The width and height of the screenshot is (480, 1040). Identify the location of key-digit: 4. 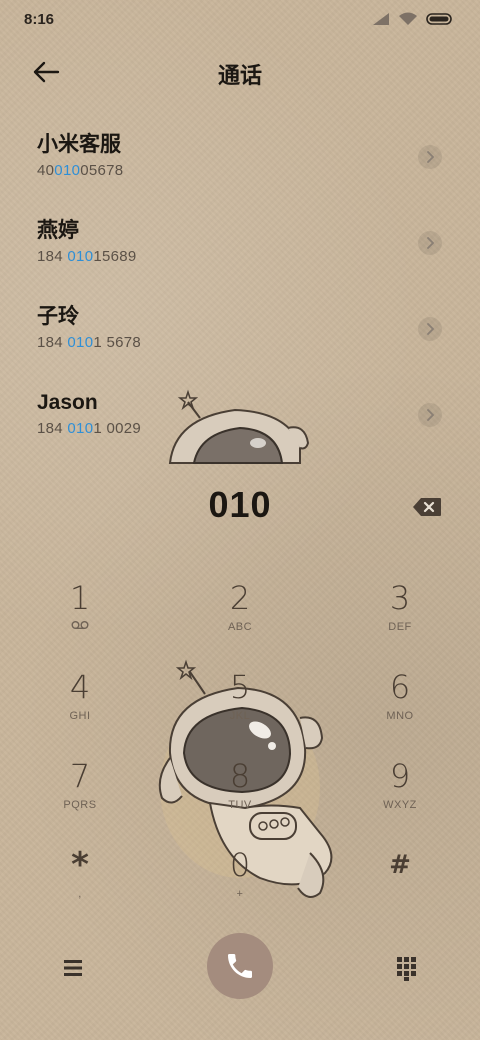
(80, 687).